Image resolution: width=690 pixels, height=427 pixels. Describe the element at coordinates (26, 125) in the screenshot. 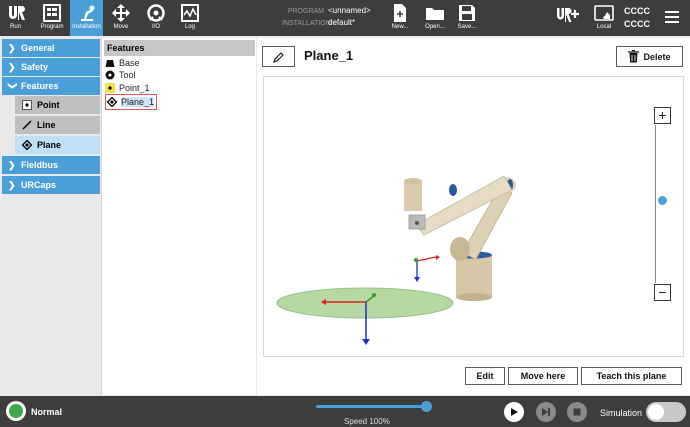

I see `line-icon` at that location.